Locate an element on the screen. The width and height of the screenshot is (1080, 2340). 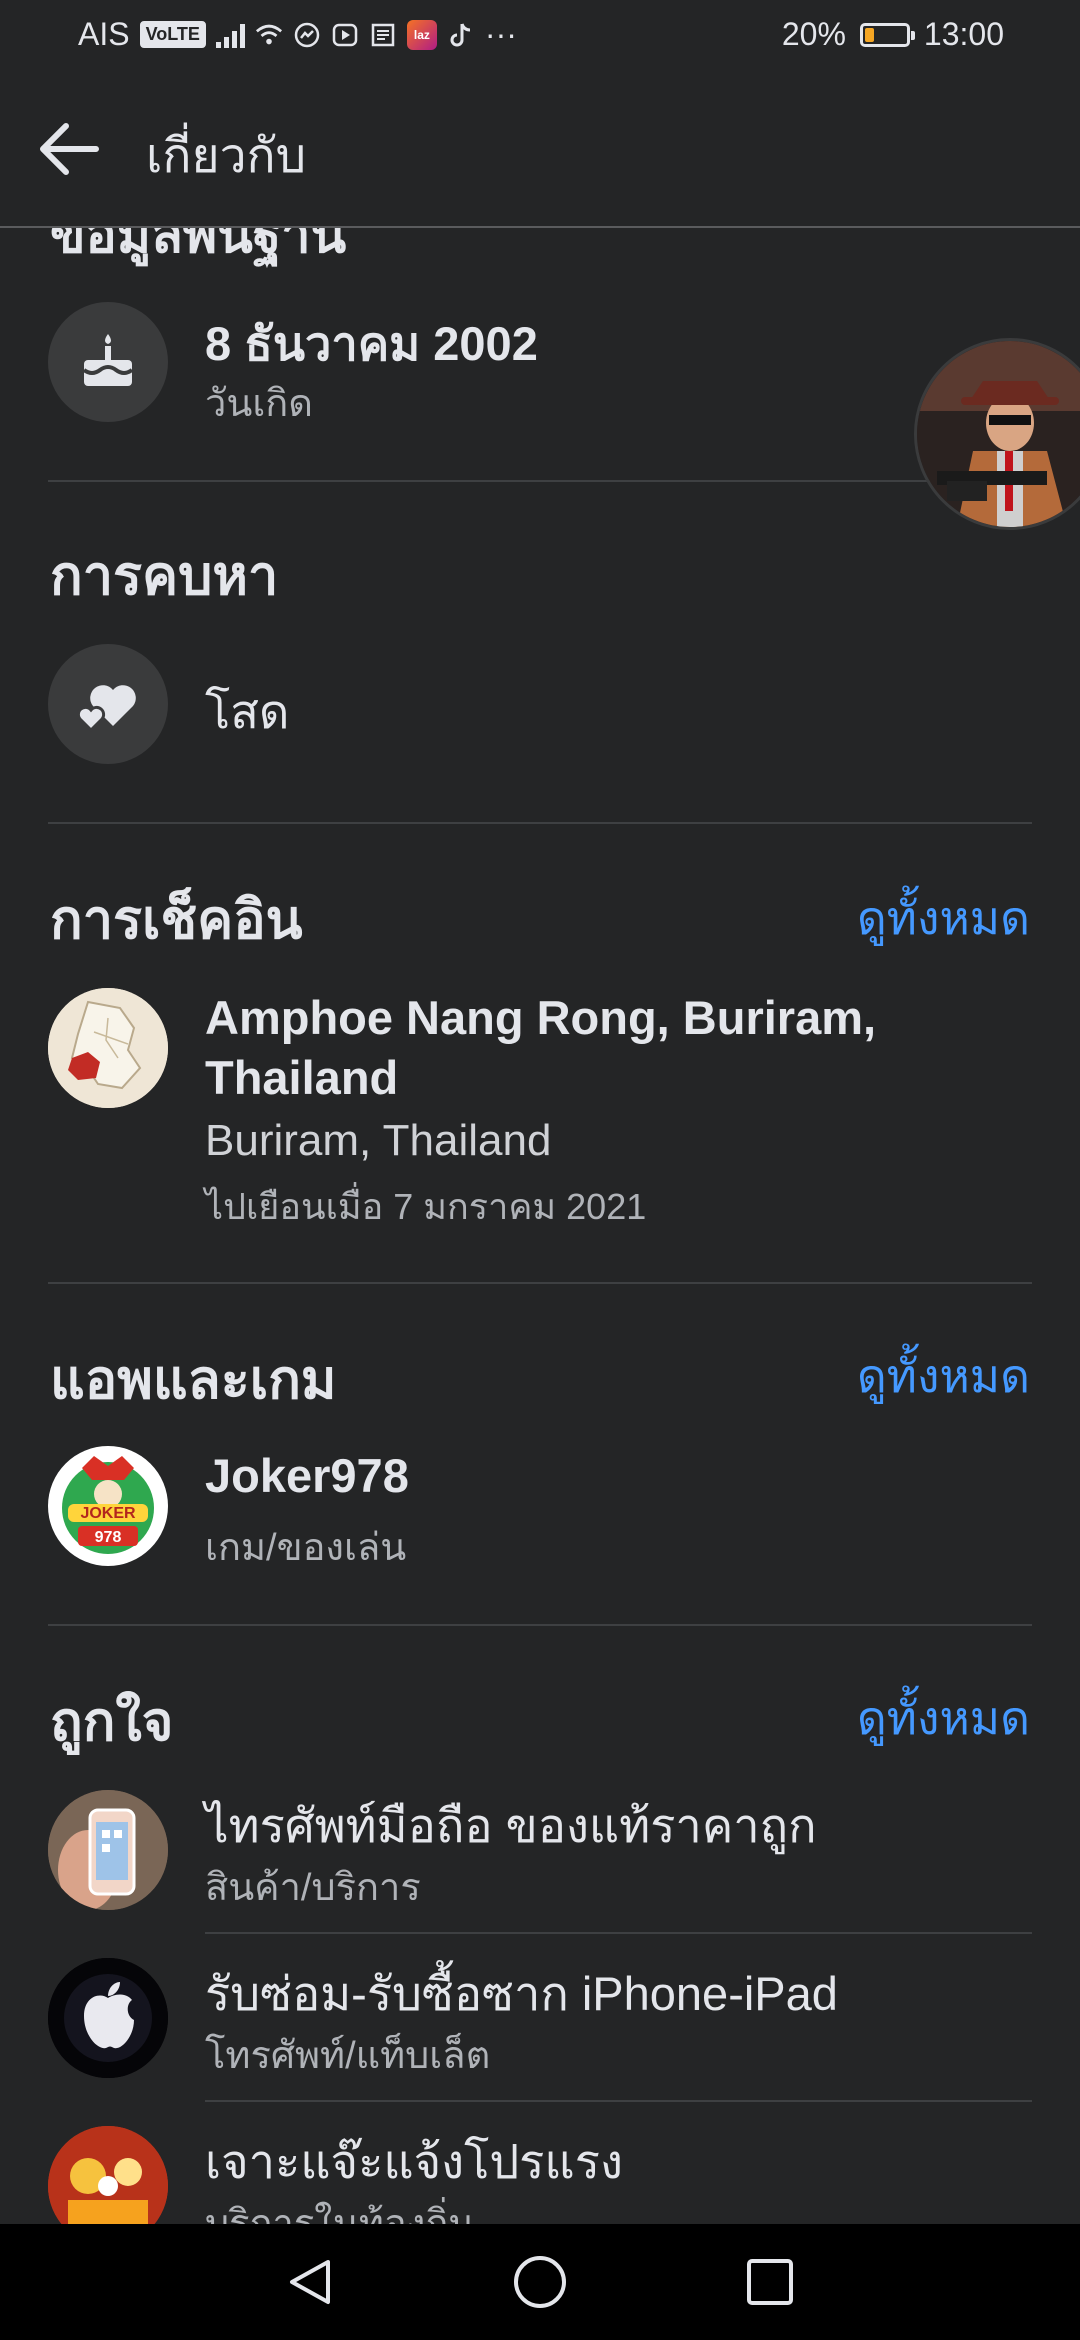
like-item-category: บริการในท้องถิ่น is located at coordinates (340, 2213).